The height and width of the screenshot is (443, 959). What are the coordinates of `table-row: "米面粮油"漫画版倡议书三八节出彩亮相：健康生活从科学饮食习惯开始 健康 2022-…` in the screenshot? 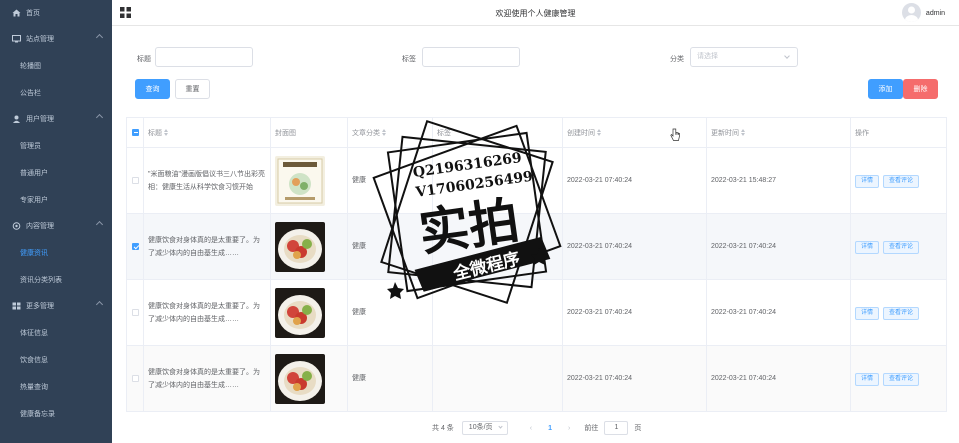 It's located at (536, 180).